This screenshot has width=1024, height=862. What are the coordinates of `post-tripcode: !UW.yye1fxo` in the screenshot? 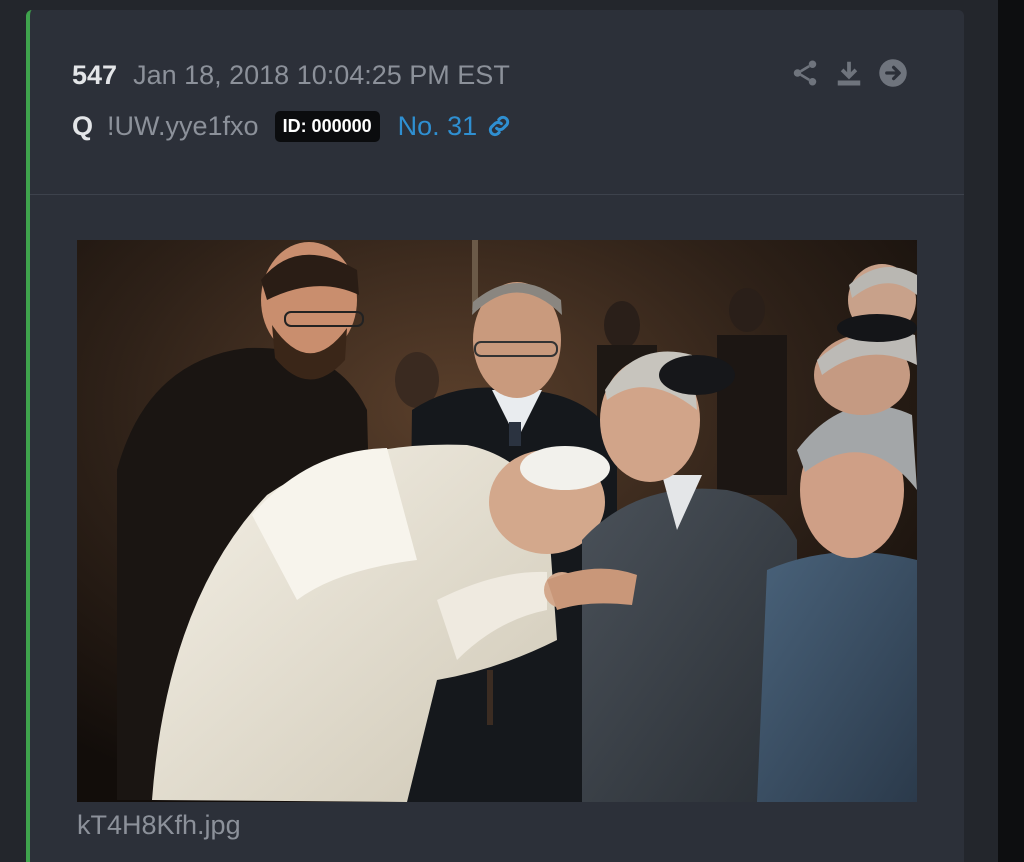 It's located at (183, 125).